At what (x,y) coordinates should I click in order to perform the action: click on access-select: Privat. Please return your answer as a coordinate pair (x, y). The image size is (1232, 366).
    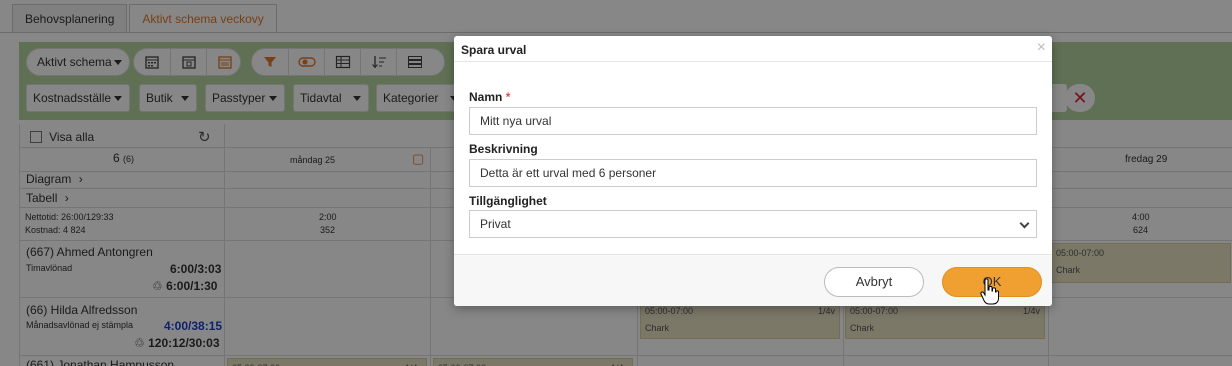
    Looking at the image, I should click on (753, 224).